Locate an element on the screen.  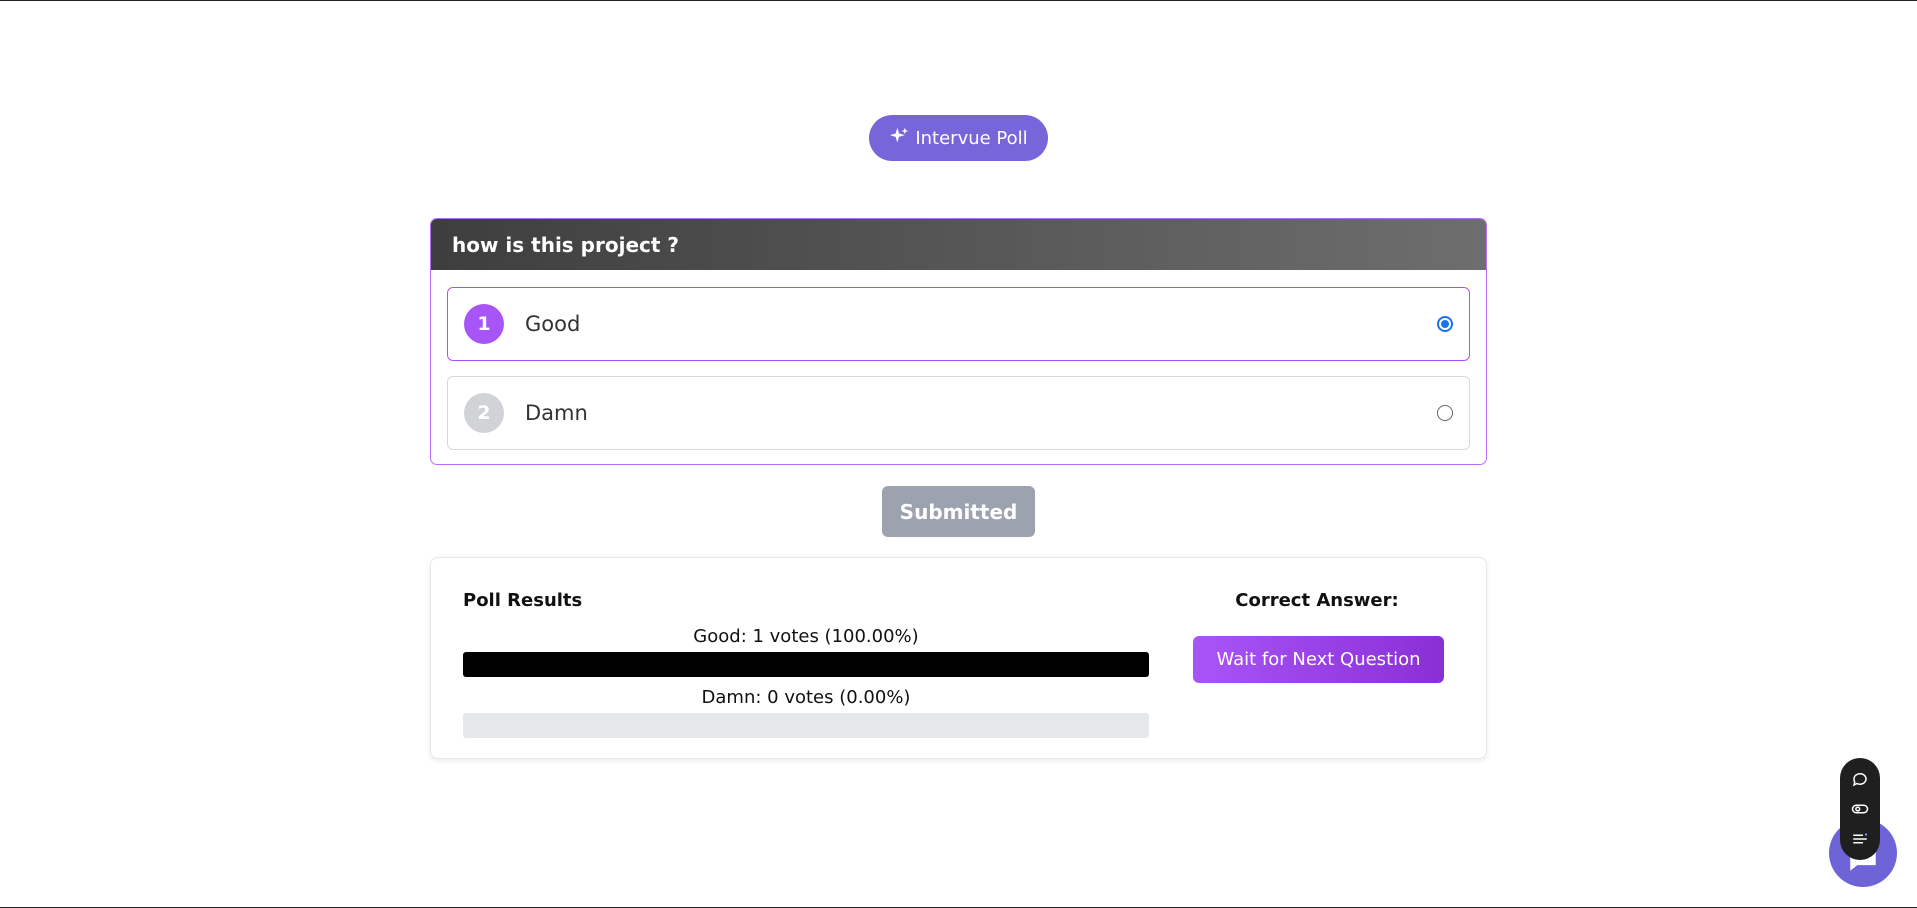
brand-badge: Intervue Poll is located at coordinates (958, 138).